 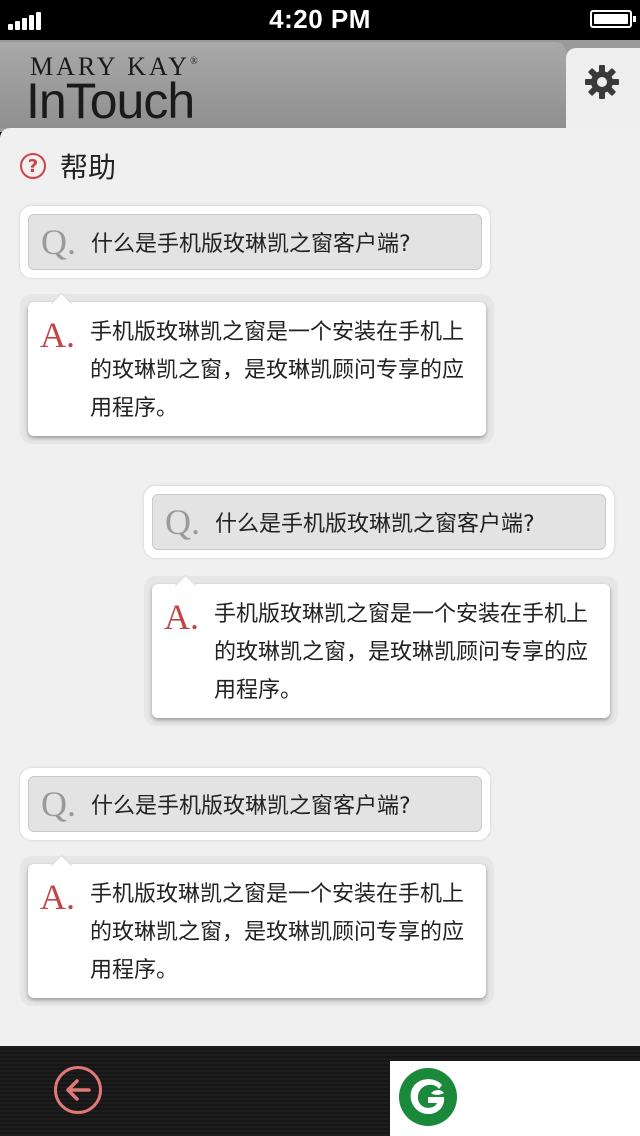 What do you see at coordinates (88, 167) in the screenshot?
I see `page-title-text: 帮助` at bounding box center [88, 167].